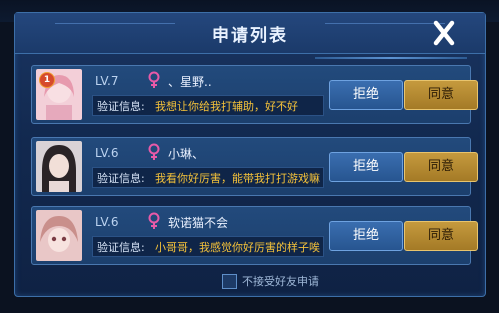 The image size is (499, 313). I want to click on verify-message-box: 验证信息: 小哥哥，我感觉你好厉害的样子唉, so click(208, 246).